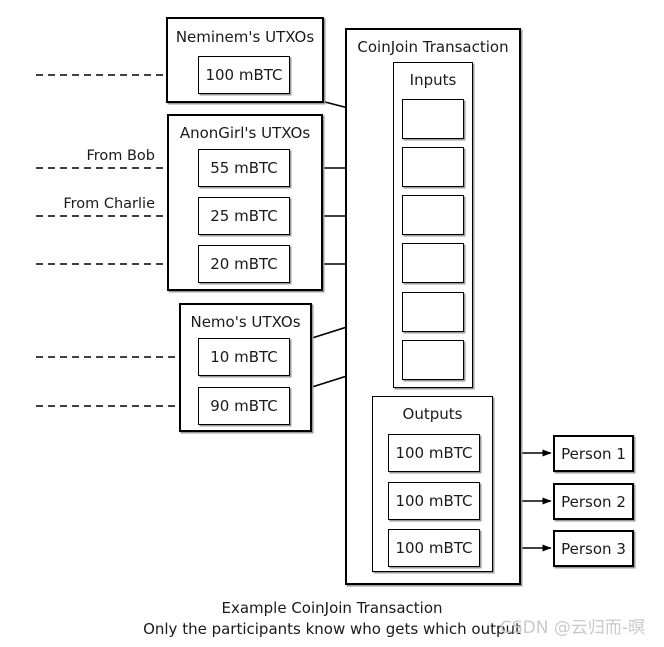 This screenshot has width=664, height=647. Describe the element at coordinates (432, 414) in the screenshot. I see `outputs-title: Outputs` at that location.